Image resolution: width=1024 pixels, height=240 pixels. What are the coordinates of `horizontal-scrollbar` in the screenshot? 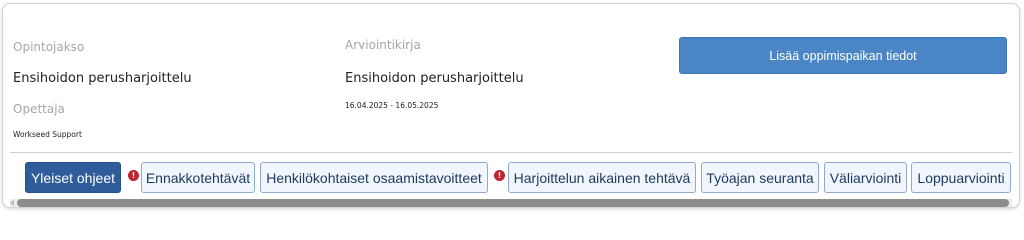 It's located at (511, 203).